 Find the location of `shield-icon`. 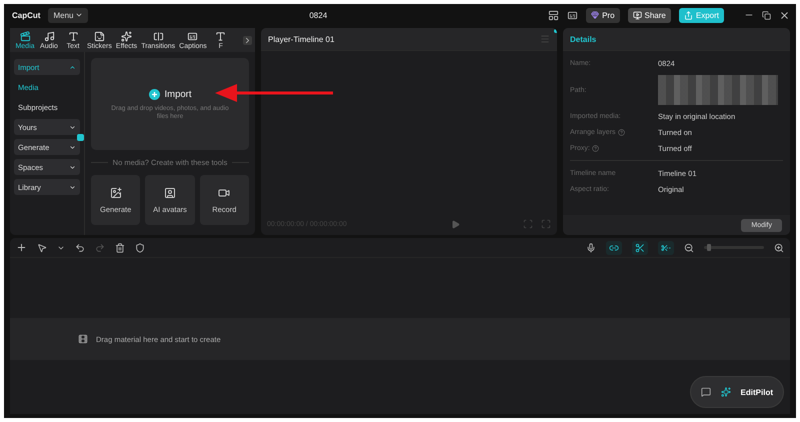

shield-icon is located at coordinates (140, 247).